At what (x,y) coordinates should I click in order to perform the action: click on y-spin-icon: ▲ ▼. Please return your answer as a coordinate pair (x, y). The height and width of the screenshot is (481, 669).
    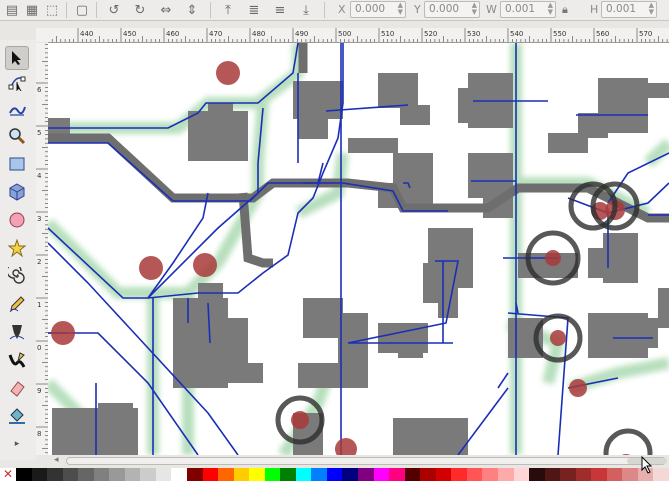
    Looking at the image, I should click on (474, 9).